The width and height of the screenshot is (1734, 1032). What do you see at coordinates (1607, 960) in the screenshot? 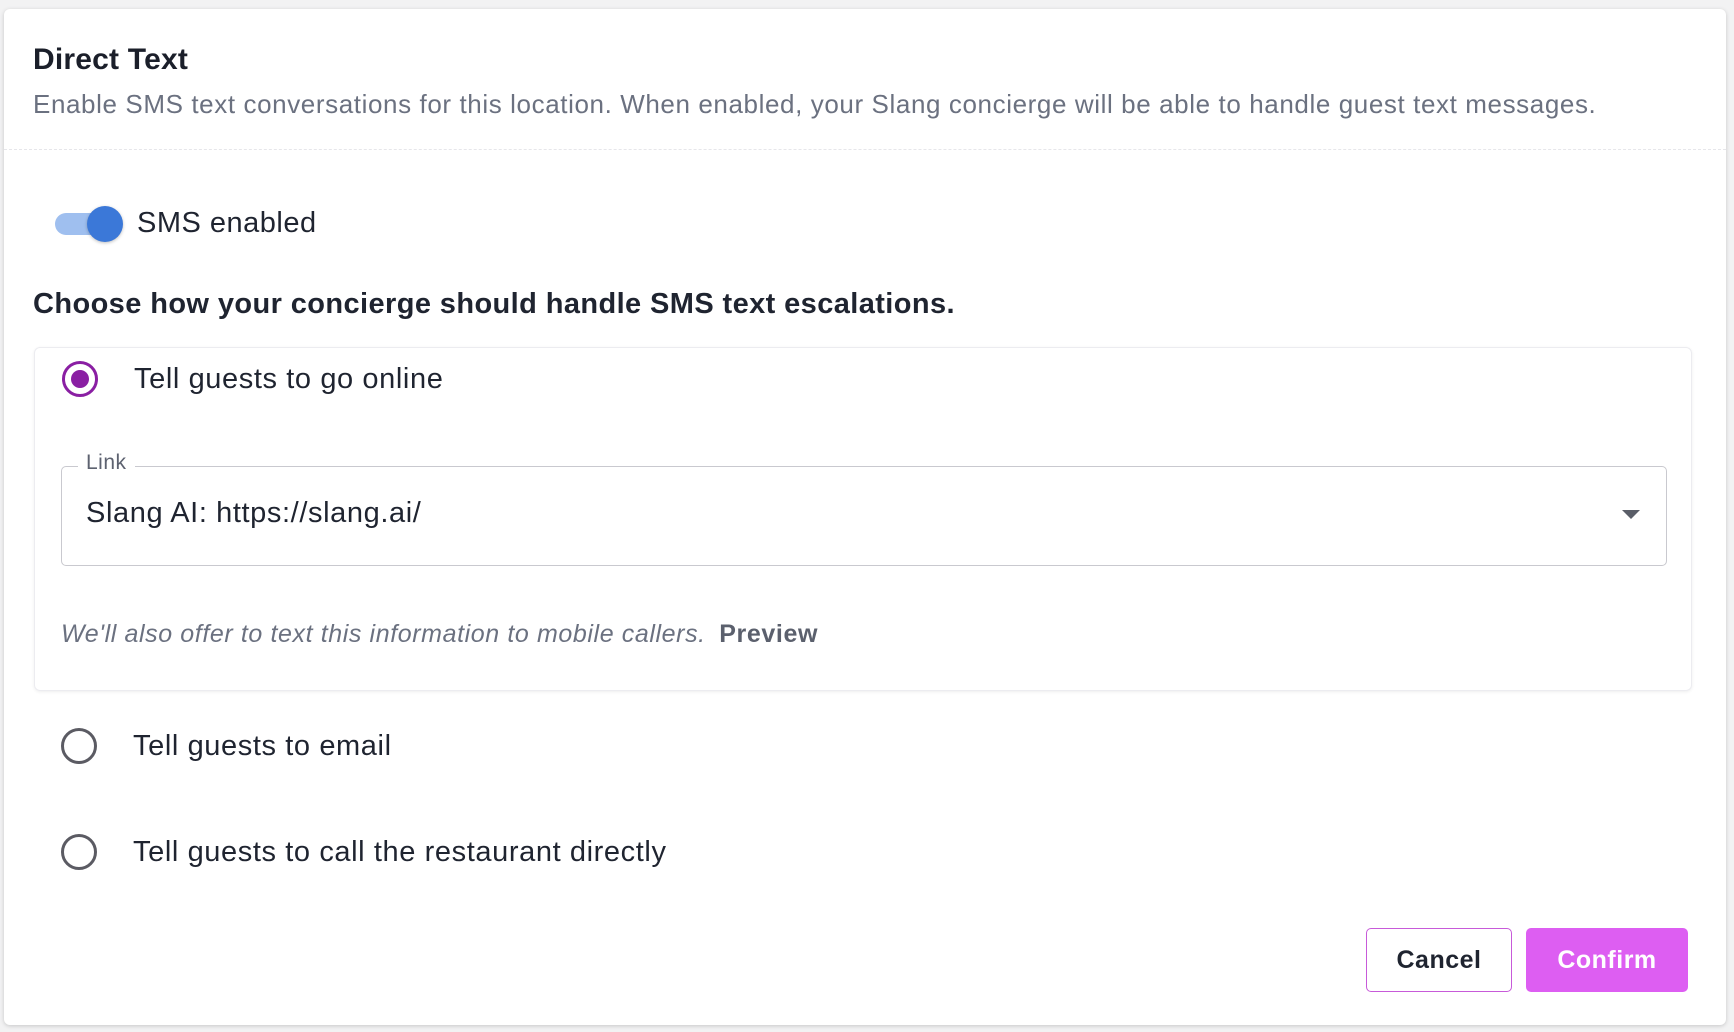
I see `confirm-button: Confirm` at bounding box center [1607, 960].